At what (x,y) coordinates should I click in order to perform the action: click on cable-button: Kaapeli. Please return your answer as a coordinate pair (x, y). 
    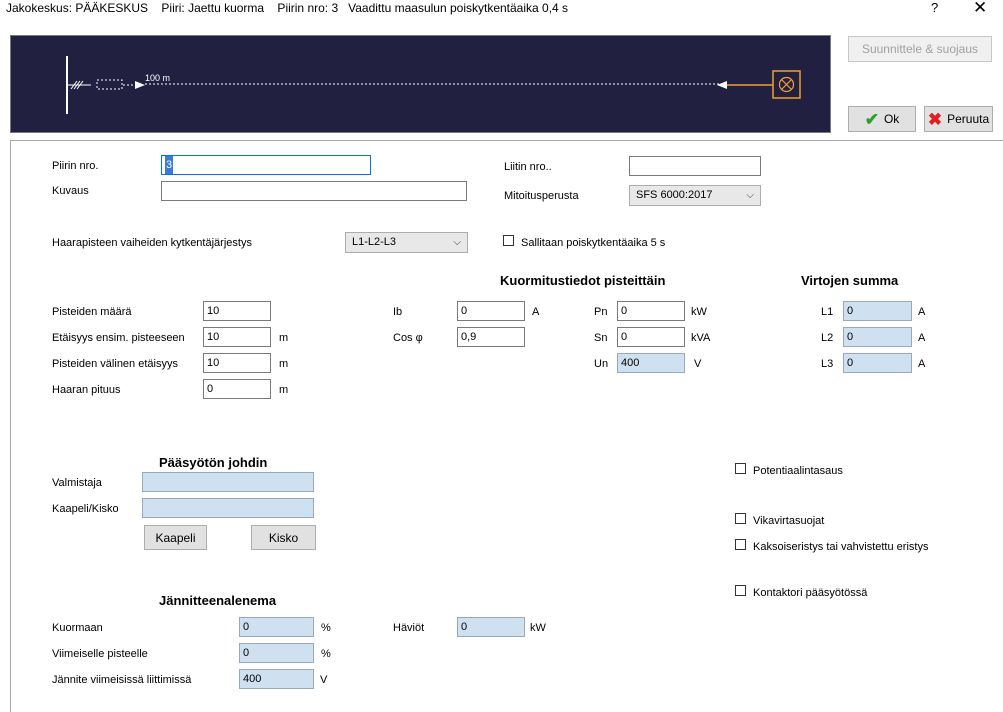
    Looking at the image, I should click on (175, 537).